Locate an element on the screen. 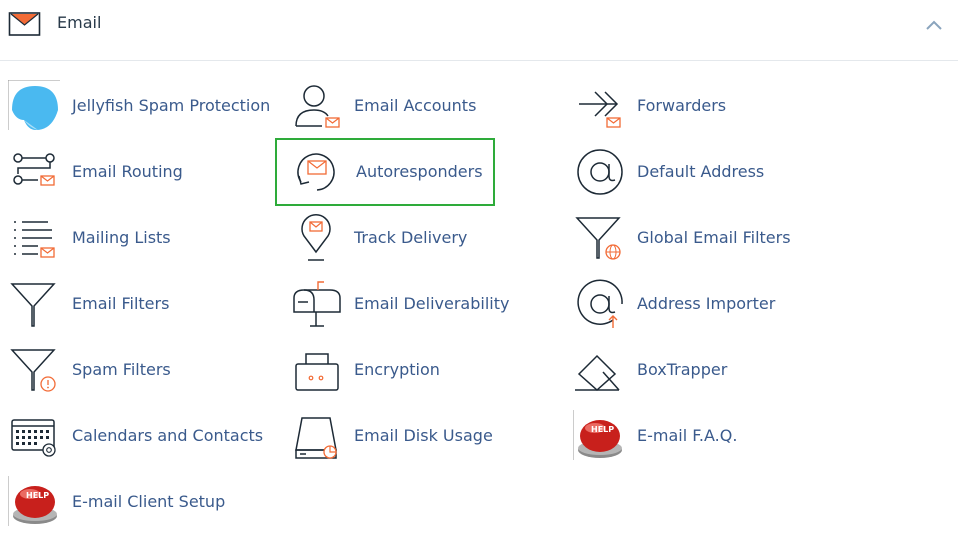 This screenshot has height=543, width=958. envelope-icon is located at coordinates (24, 24).